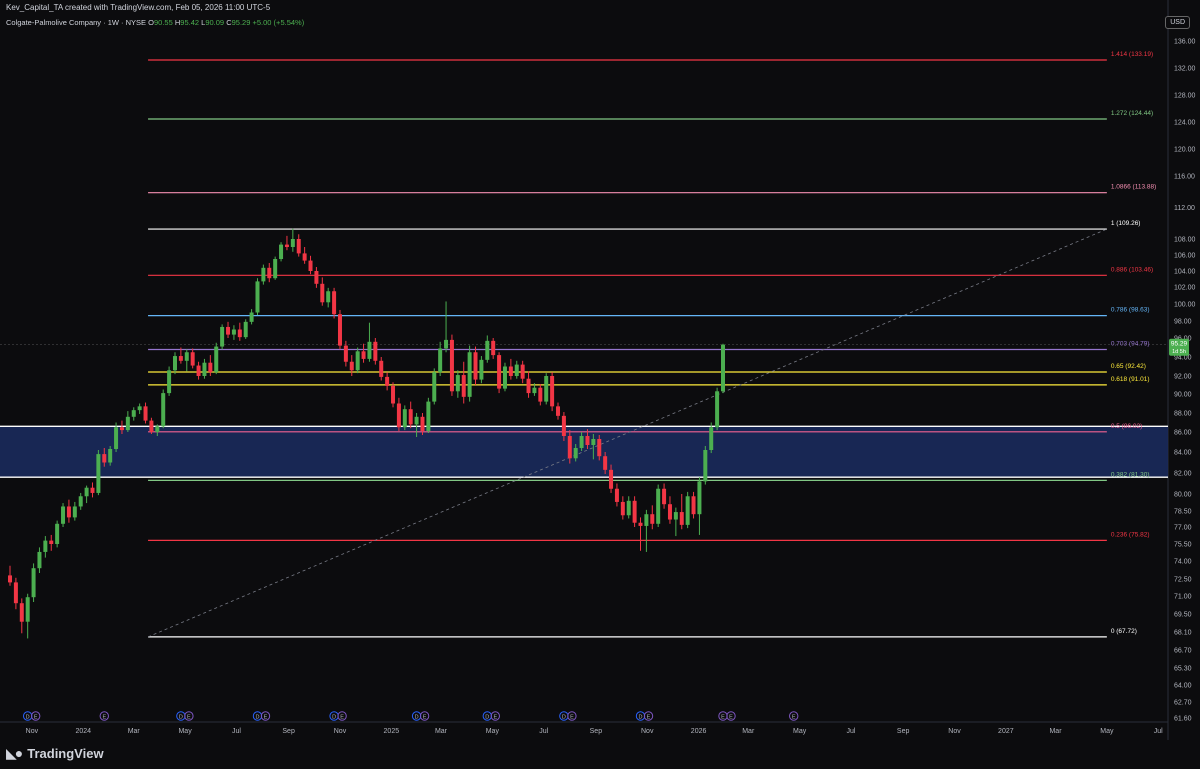 Image resolution: width=1200 pixels, height=769 pixels. What do you see at coordinates (76, 22) in the screenshot?
I see `symbol-line: Colgate-Palmolive Company · 1W · NYSE` at bounding box center [76, 22].